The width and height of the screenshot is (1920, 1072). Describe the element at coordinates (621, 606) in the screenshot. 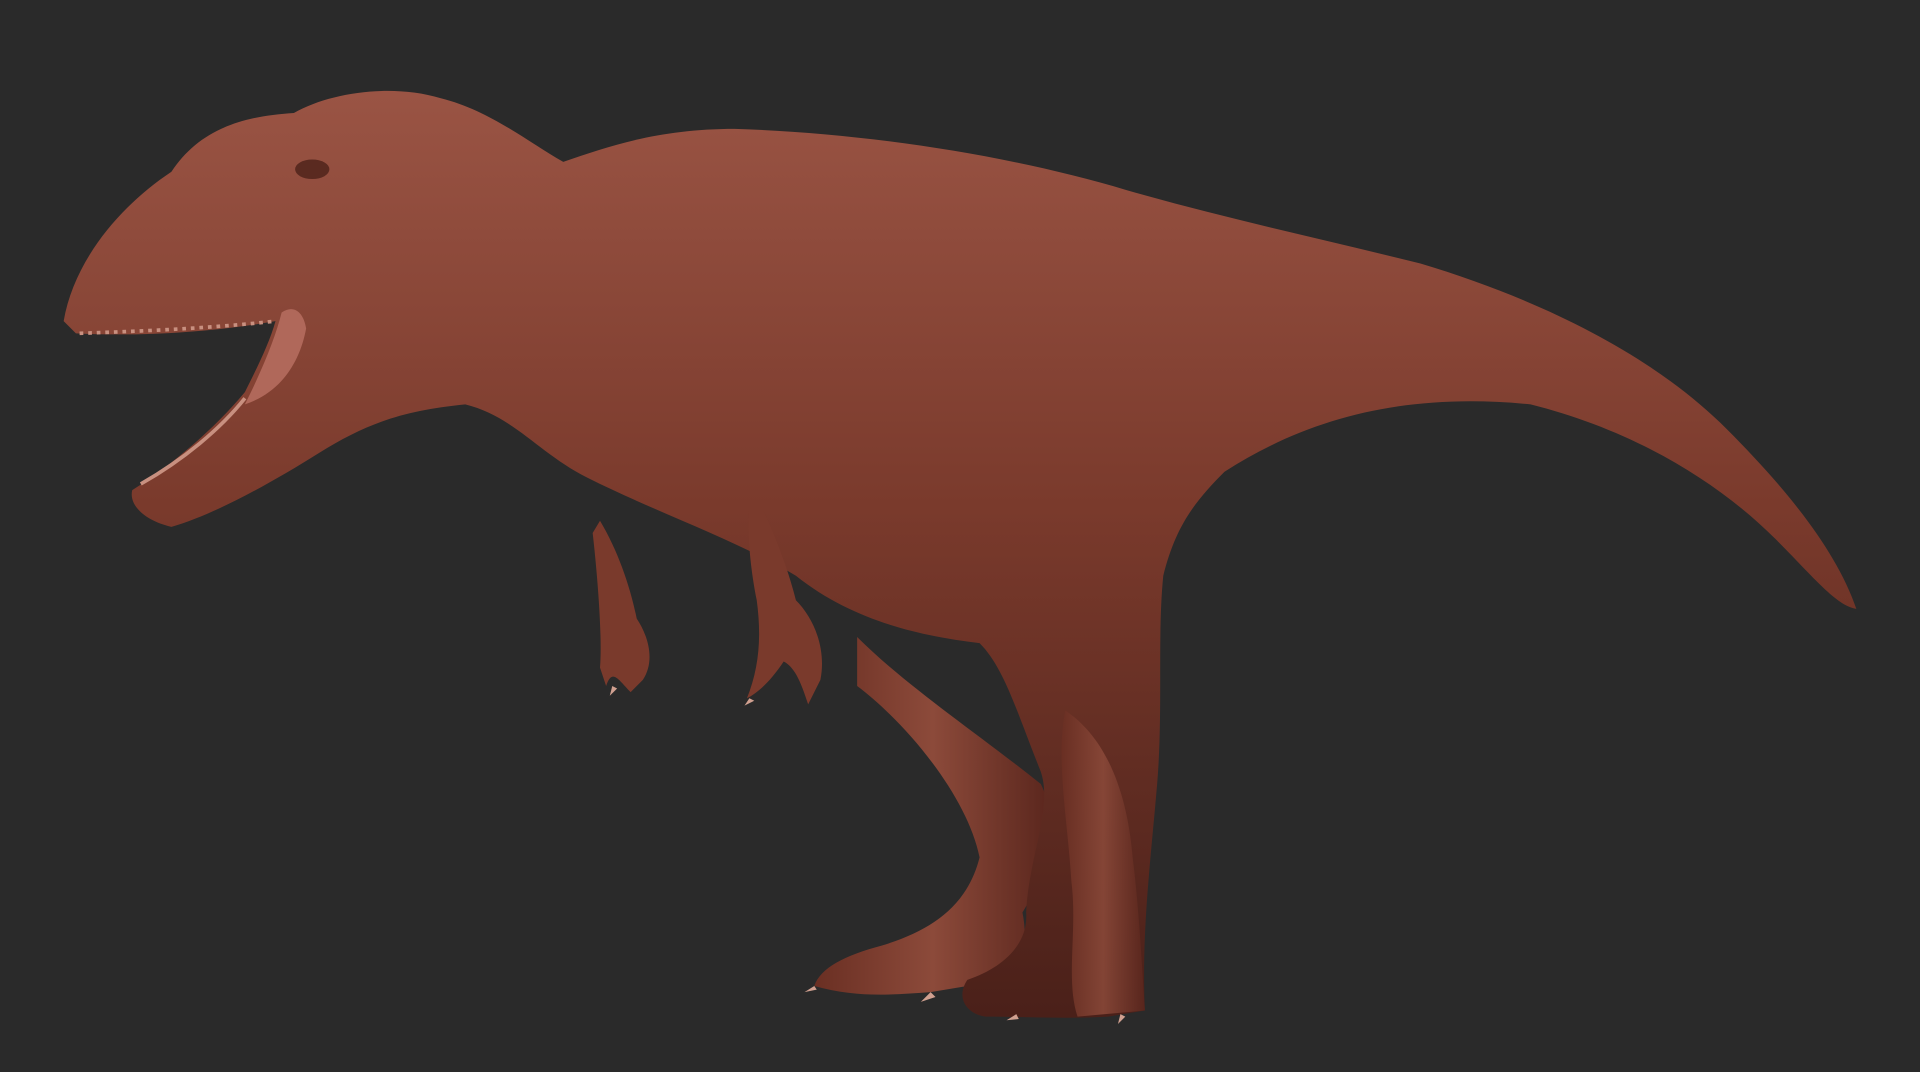

I see `near-arm` at that location.